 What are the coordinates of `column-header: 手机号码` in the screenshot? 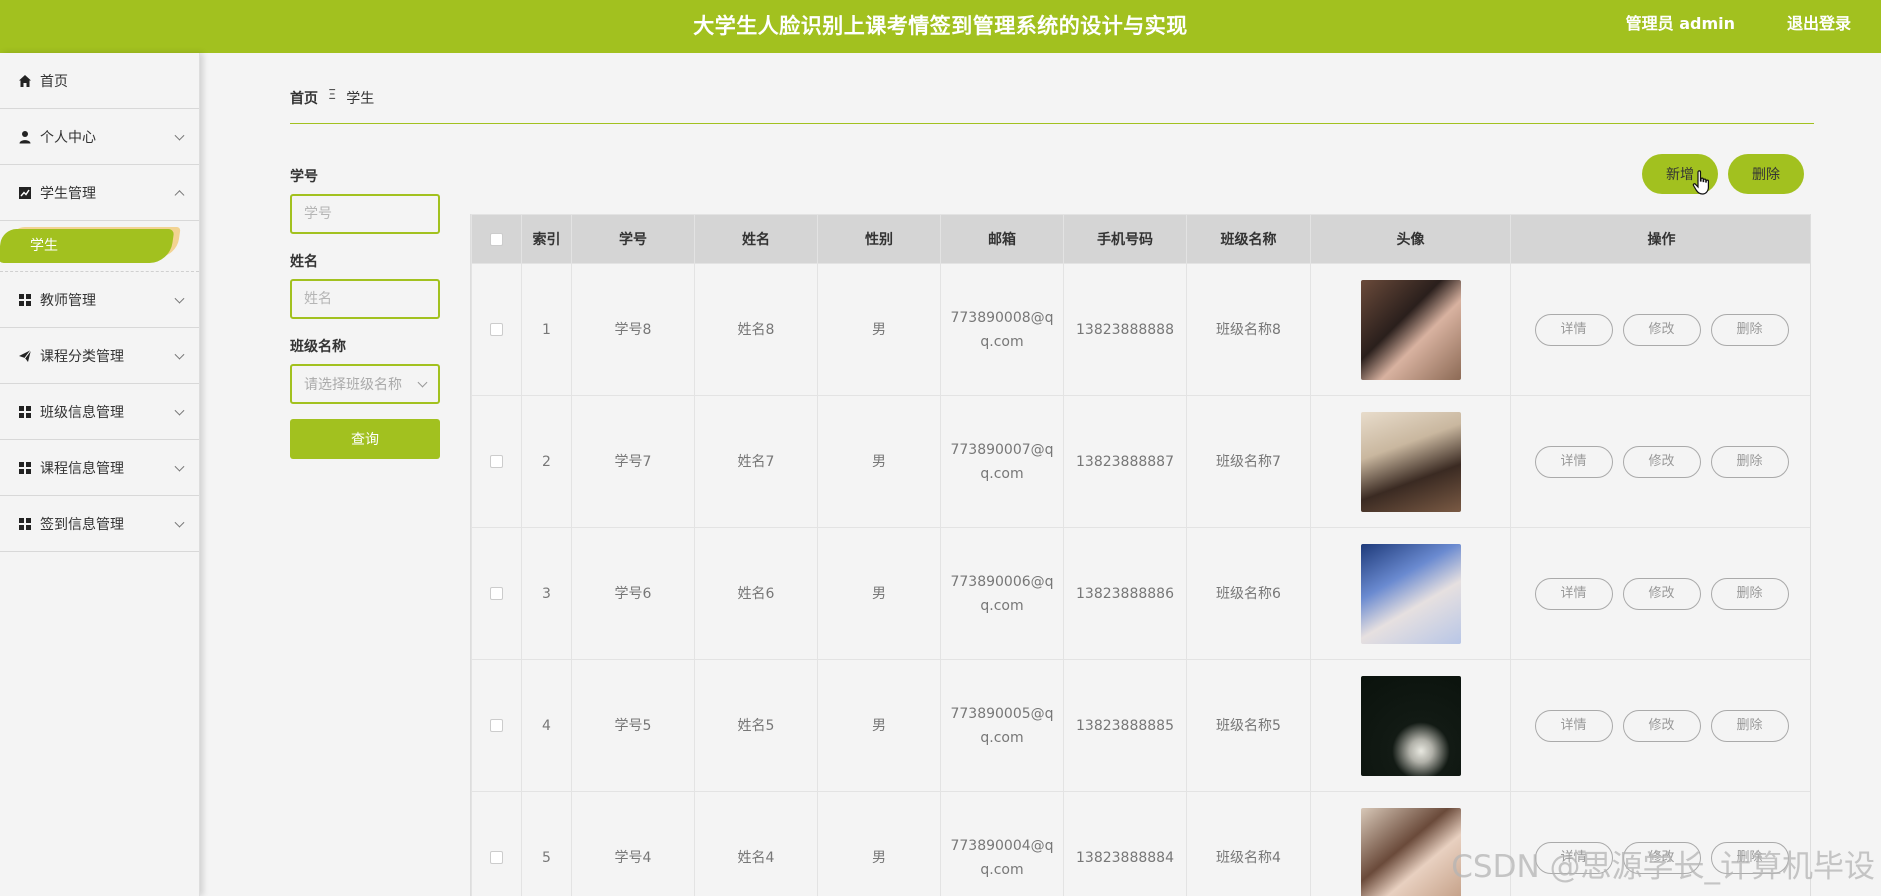 It's located at (1125, 239).